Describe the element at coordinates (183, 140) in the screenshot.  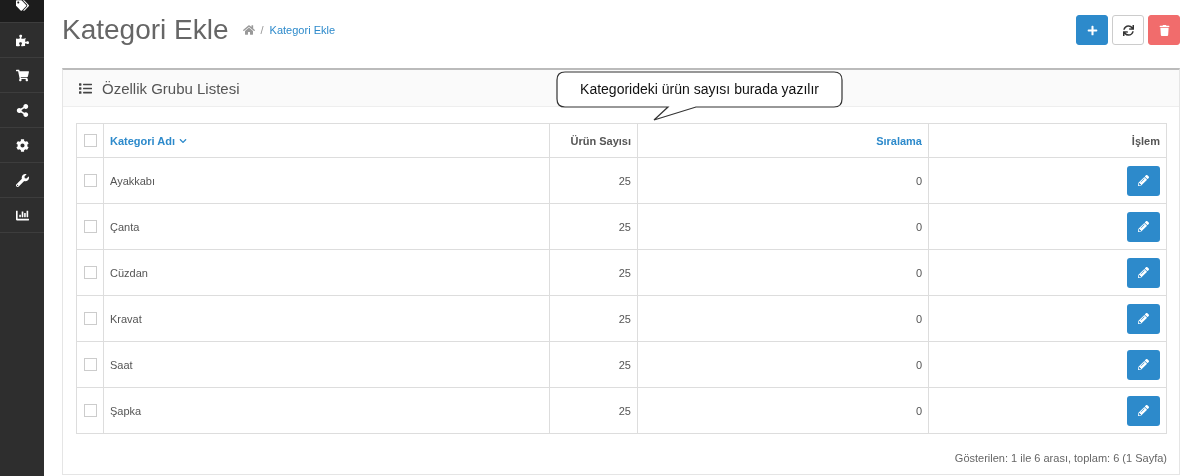
I see `chevron-down-icon` at that location.